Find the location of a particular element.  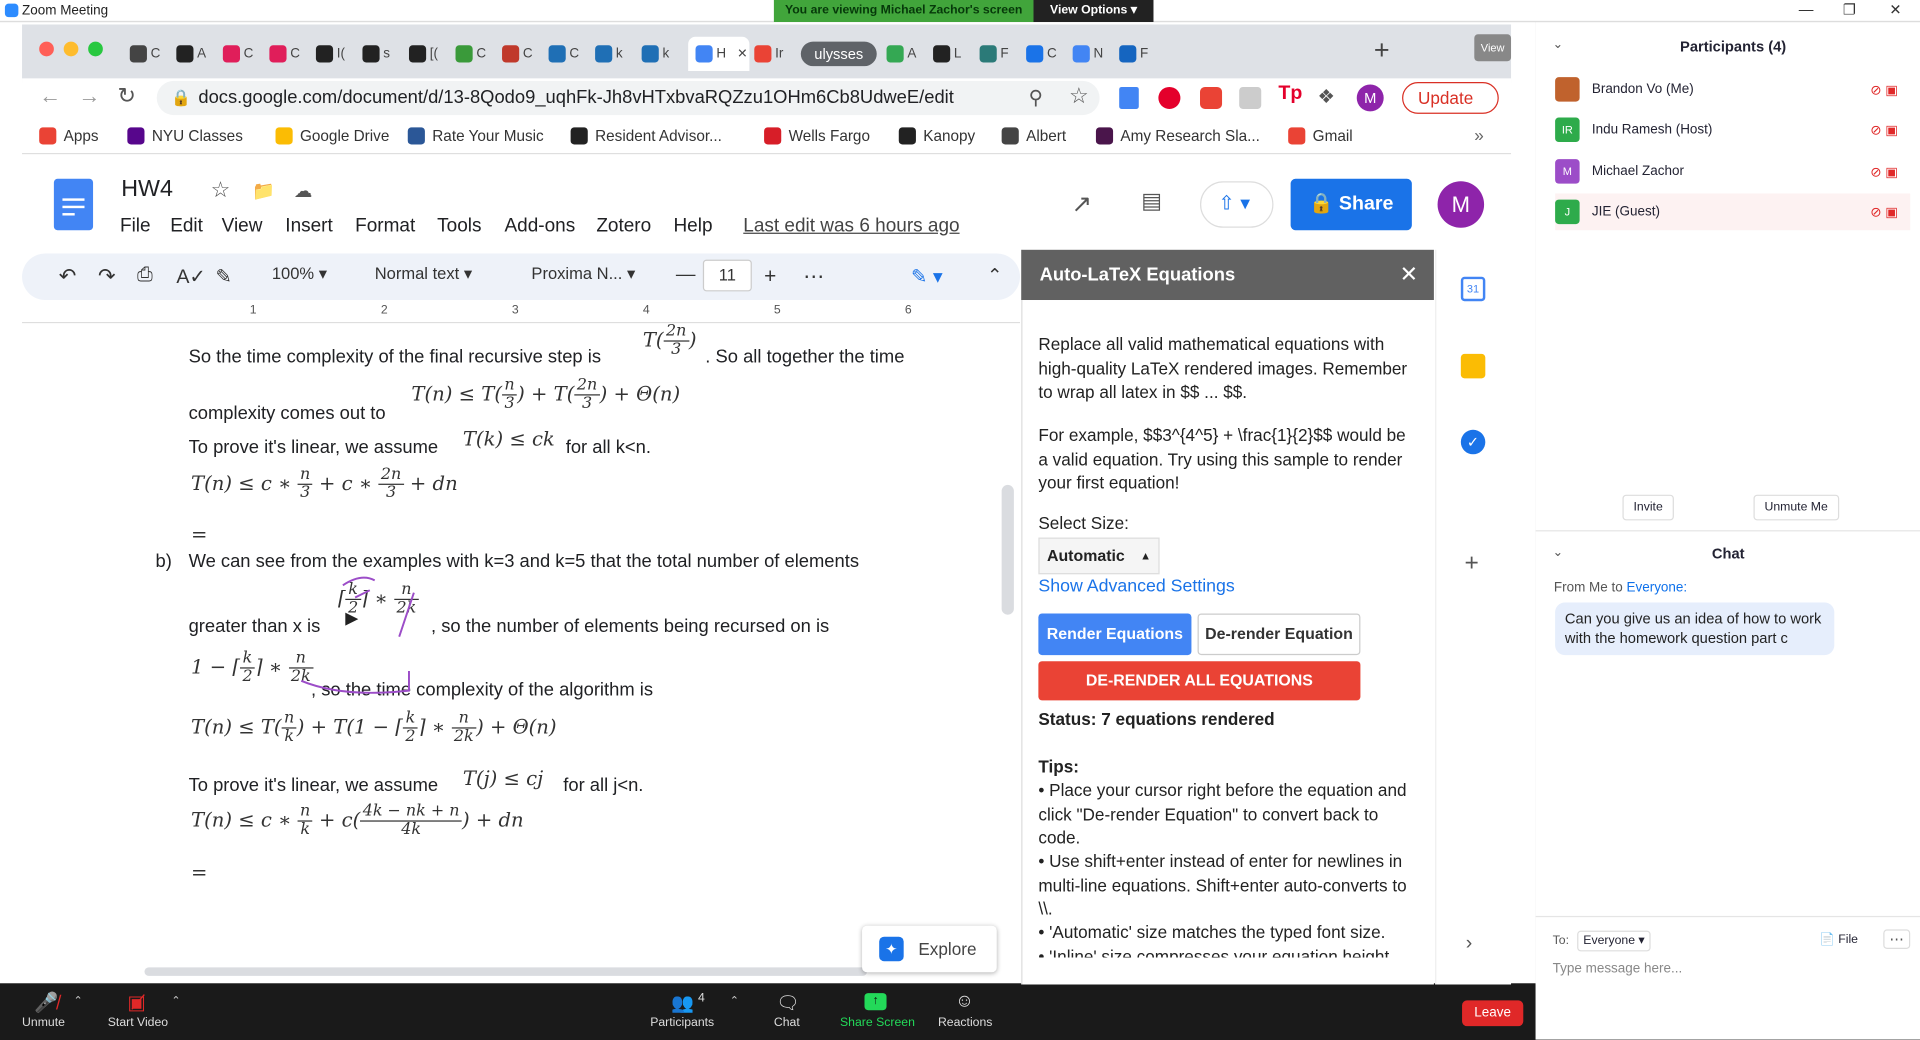

leave-meeting-button: Leave is located at coordinates (1493, 1013).